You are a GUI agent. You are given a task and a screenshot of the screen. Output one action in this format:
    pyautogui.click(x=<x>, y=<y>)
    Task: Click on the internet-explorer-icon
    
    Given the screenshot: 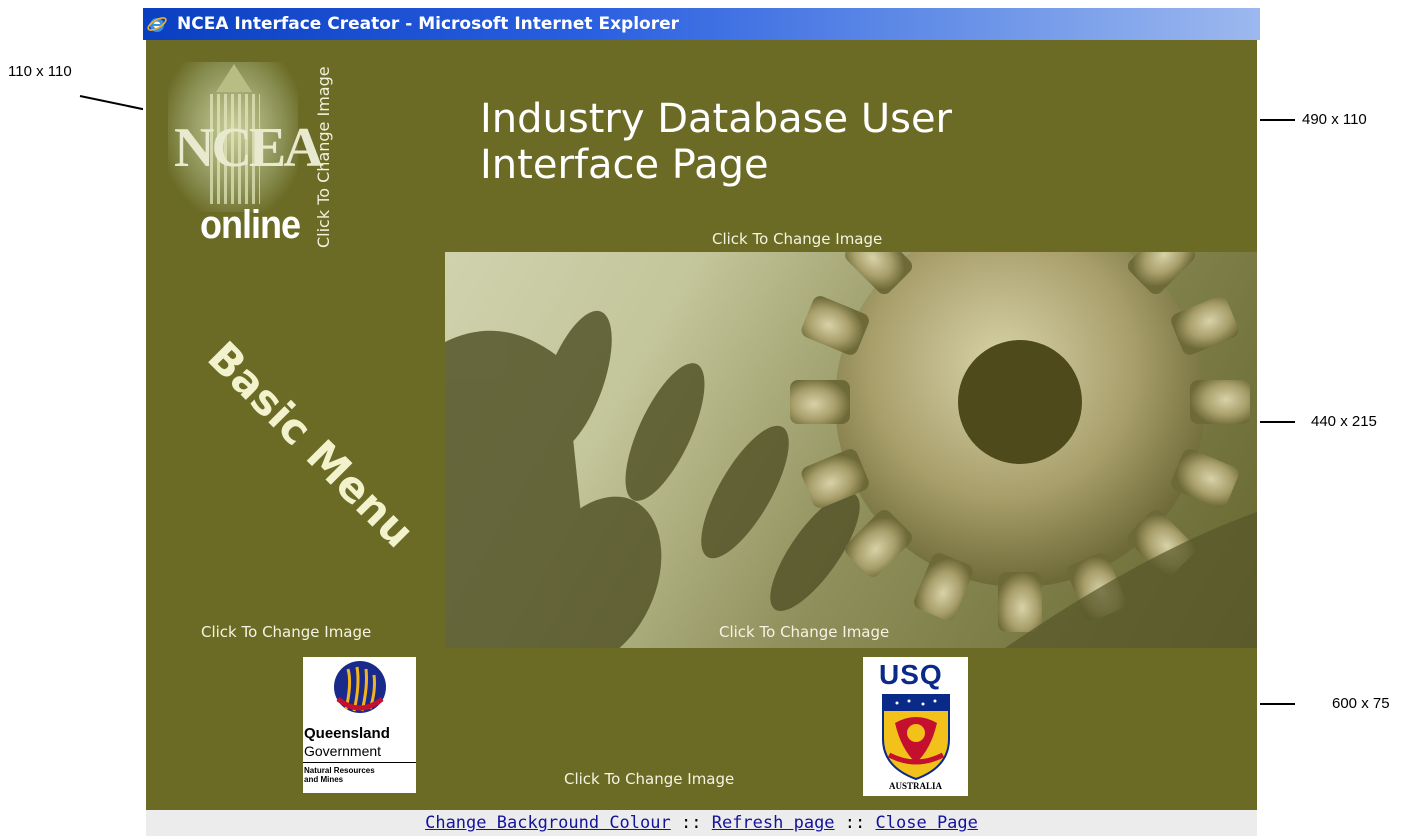 What is the action you would take?
    pyautogui.click(x=157, y=24)
    